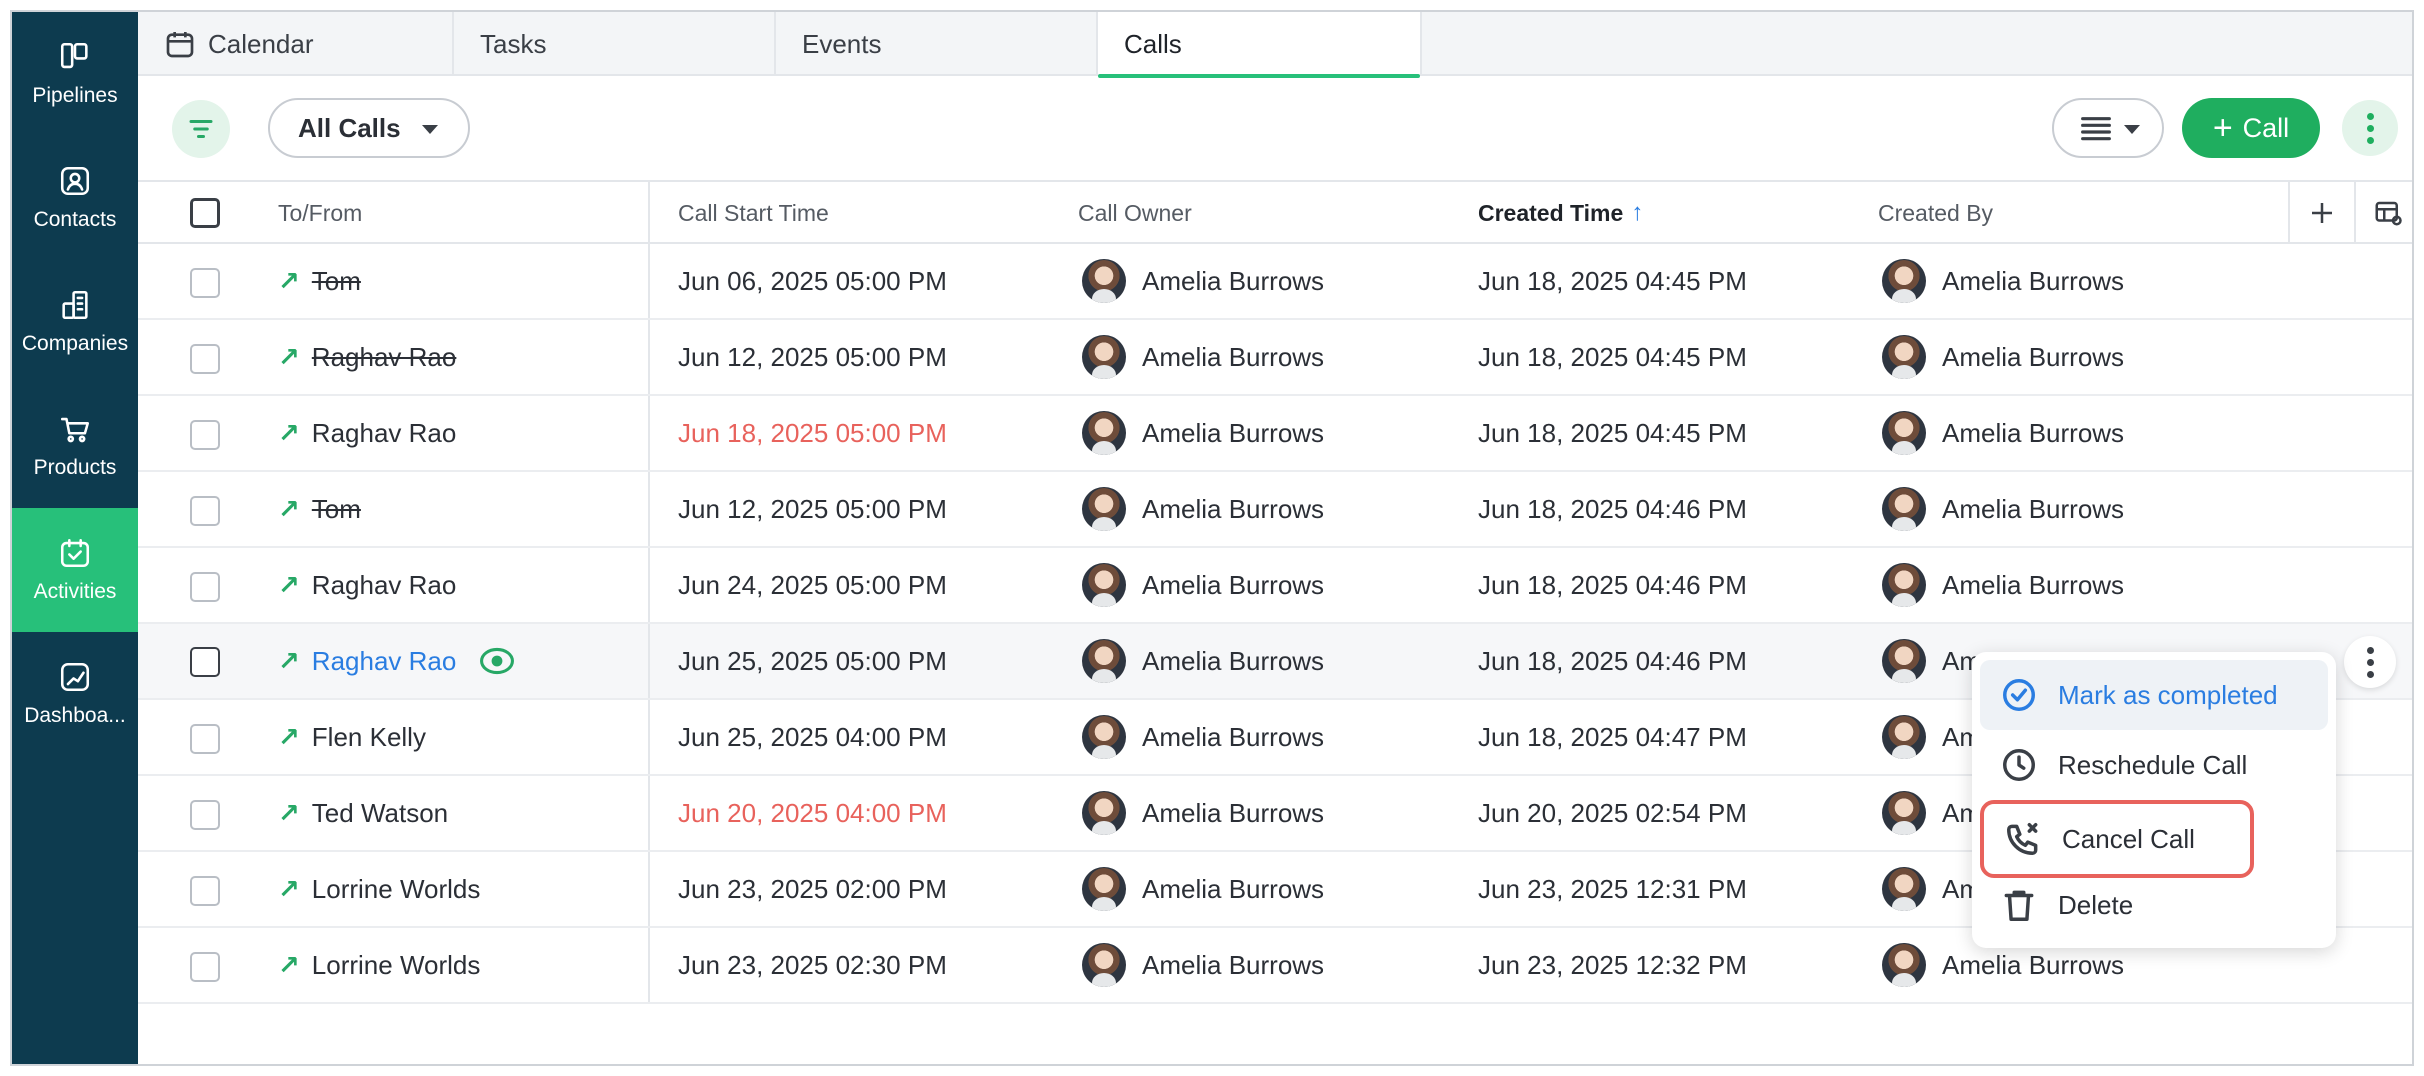 This screenshot has height=1076, width=2424. Describe the element at coordinates (2108, 128) in the screenshot. I see `list-view-toggle` at that location.